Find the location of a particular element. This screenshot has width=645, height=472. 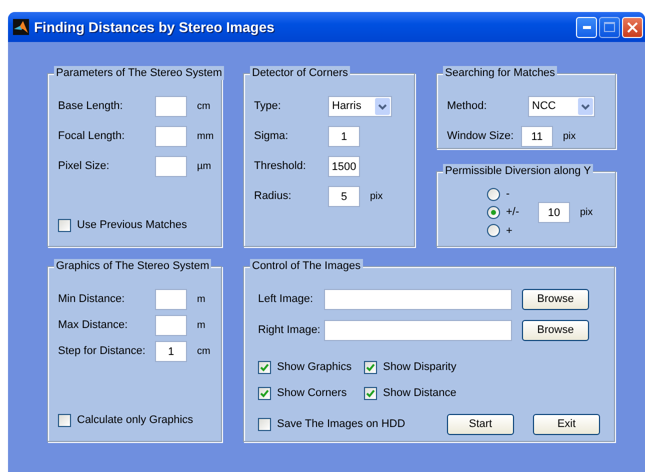

close-button is located at coordinates (632, 27).